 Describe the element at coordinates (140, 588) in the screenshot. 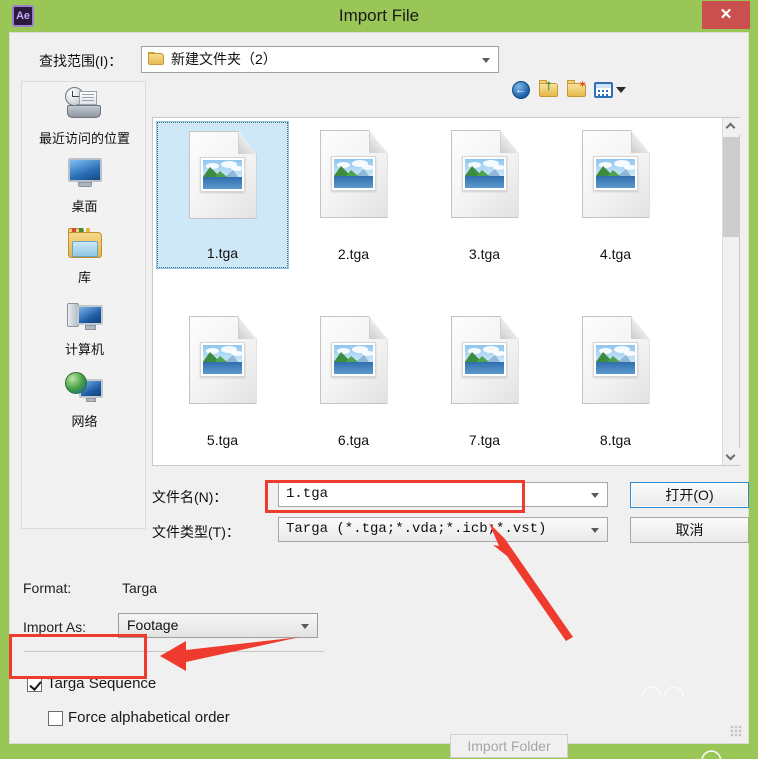

I see `format-value: Targa` at that location.